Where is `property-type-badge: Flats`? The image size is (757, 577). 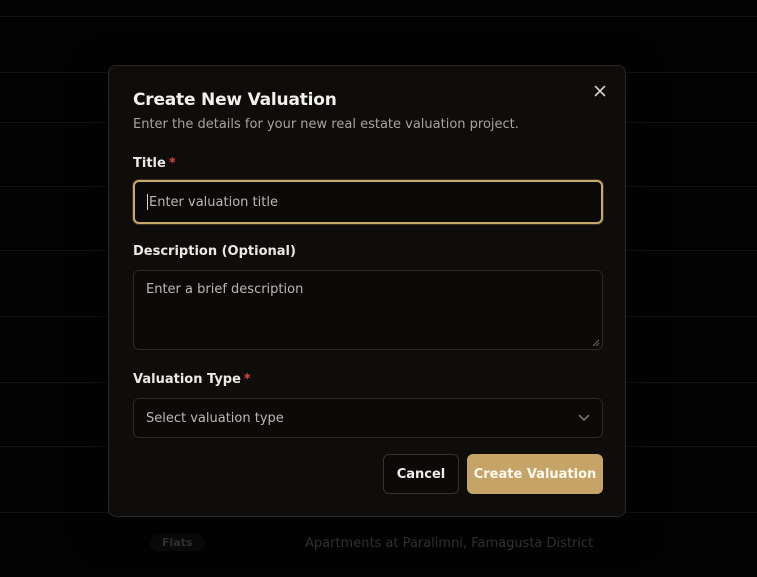 property-type-badge: Flats is located at coordinates (177, 542).